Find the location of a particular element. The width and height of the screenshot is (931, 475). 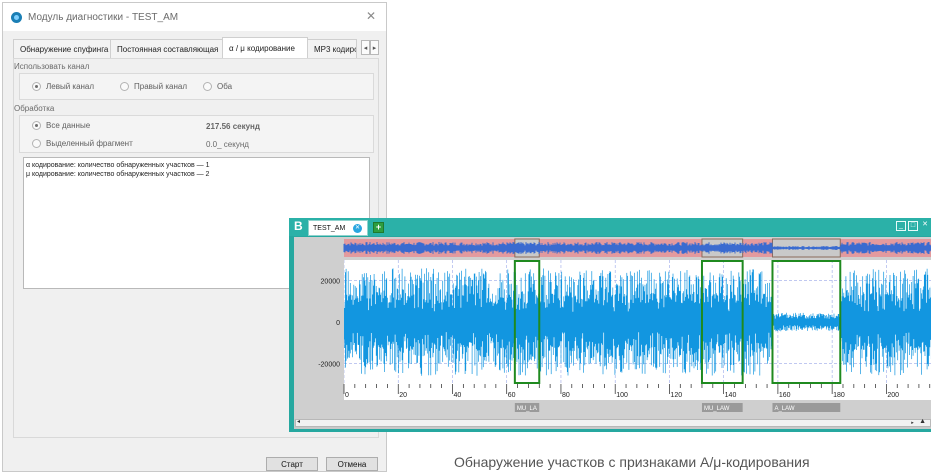

file-tab: TEST_AM ✕ is located at coordinates (338, 228).